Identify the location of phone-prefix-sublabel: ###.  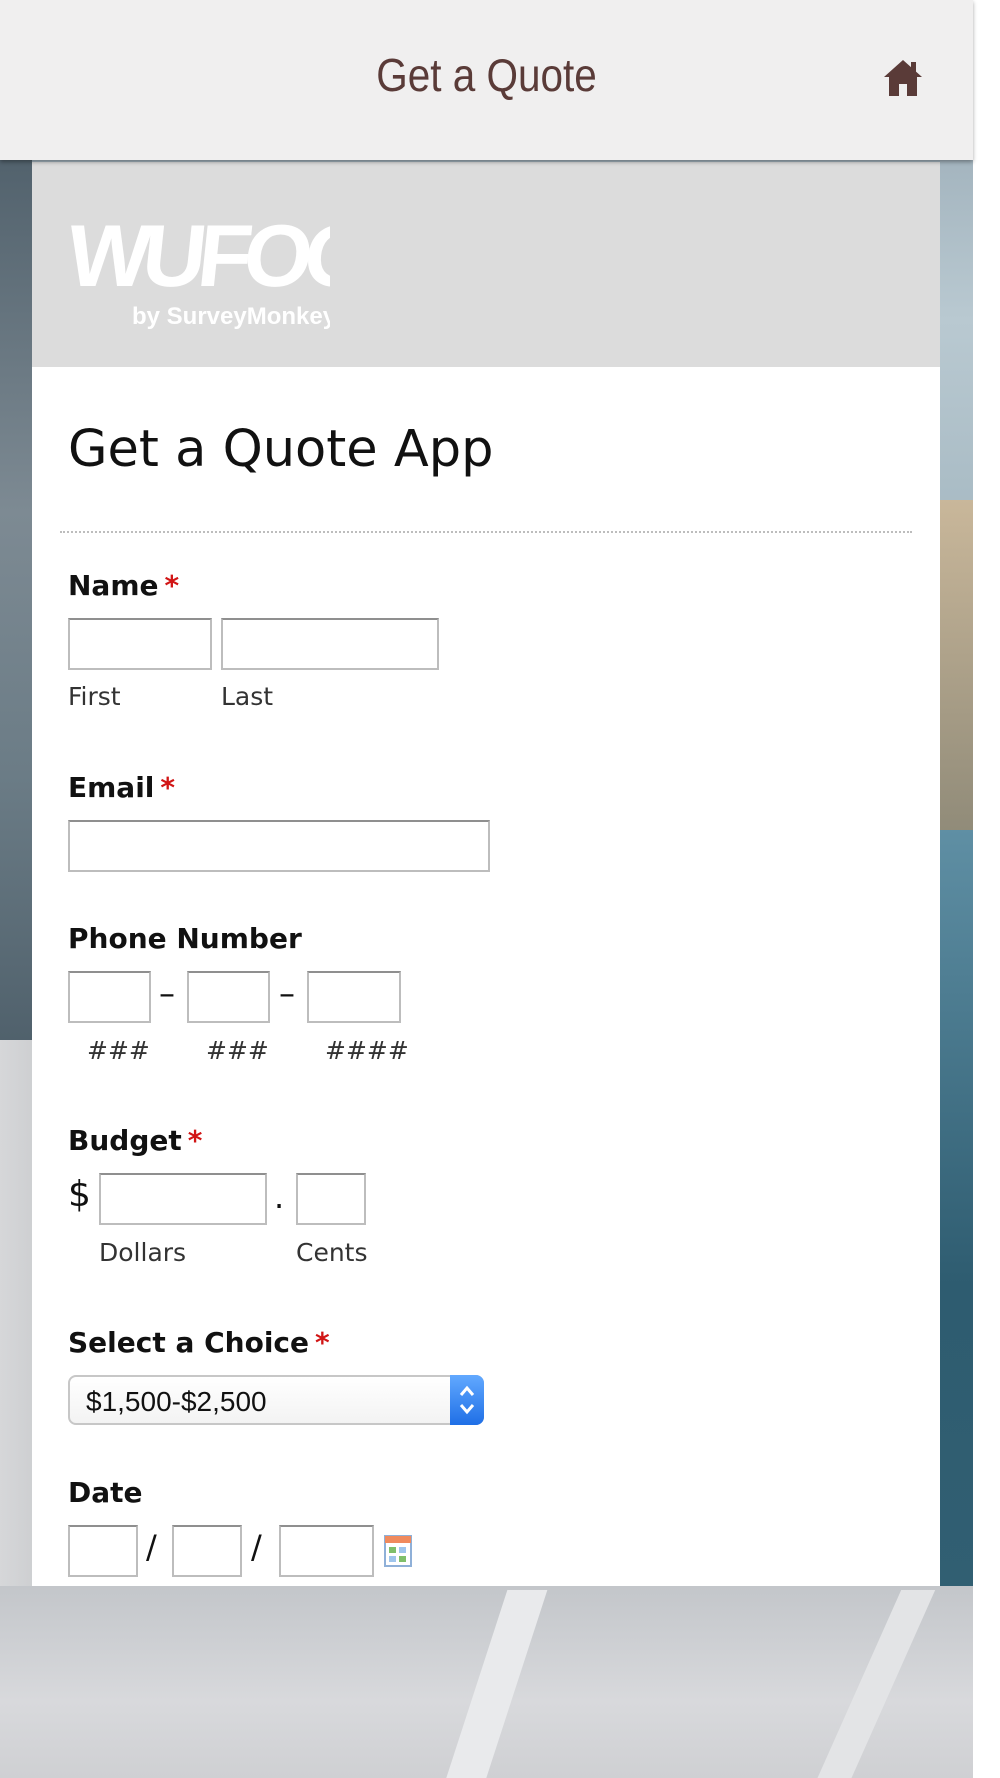
(237, 1050).